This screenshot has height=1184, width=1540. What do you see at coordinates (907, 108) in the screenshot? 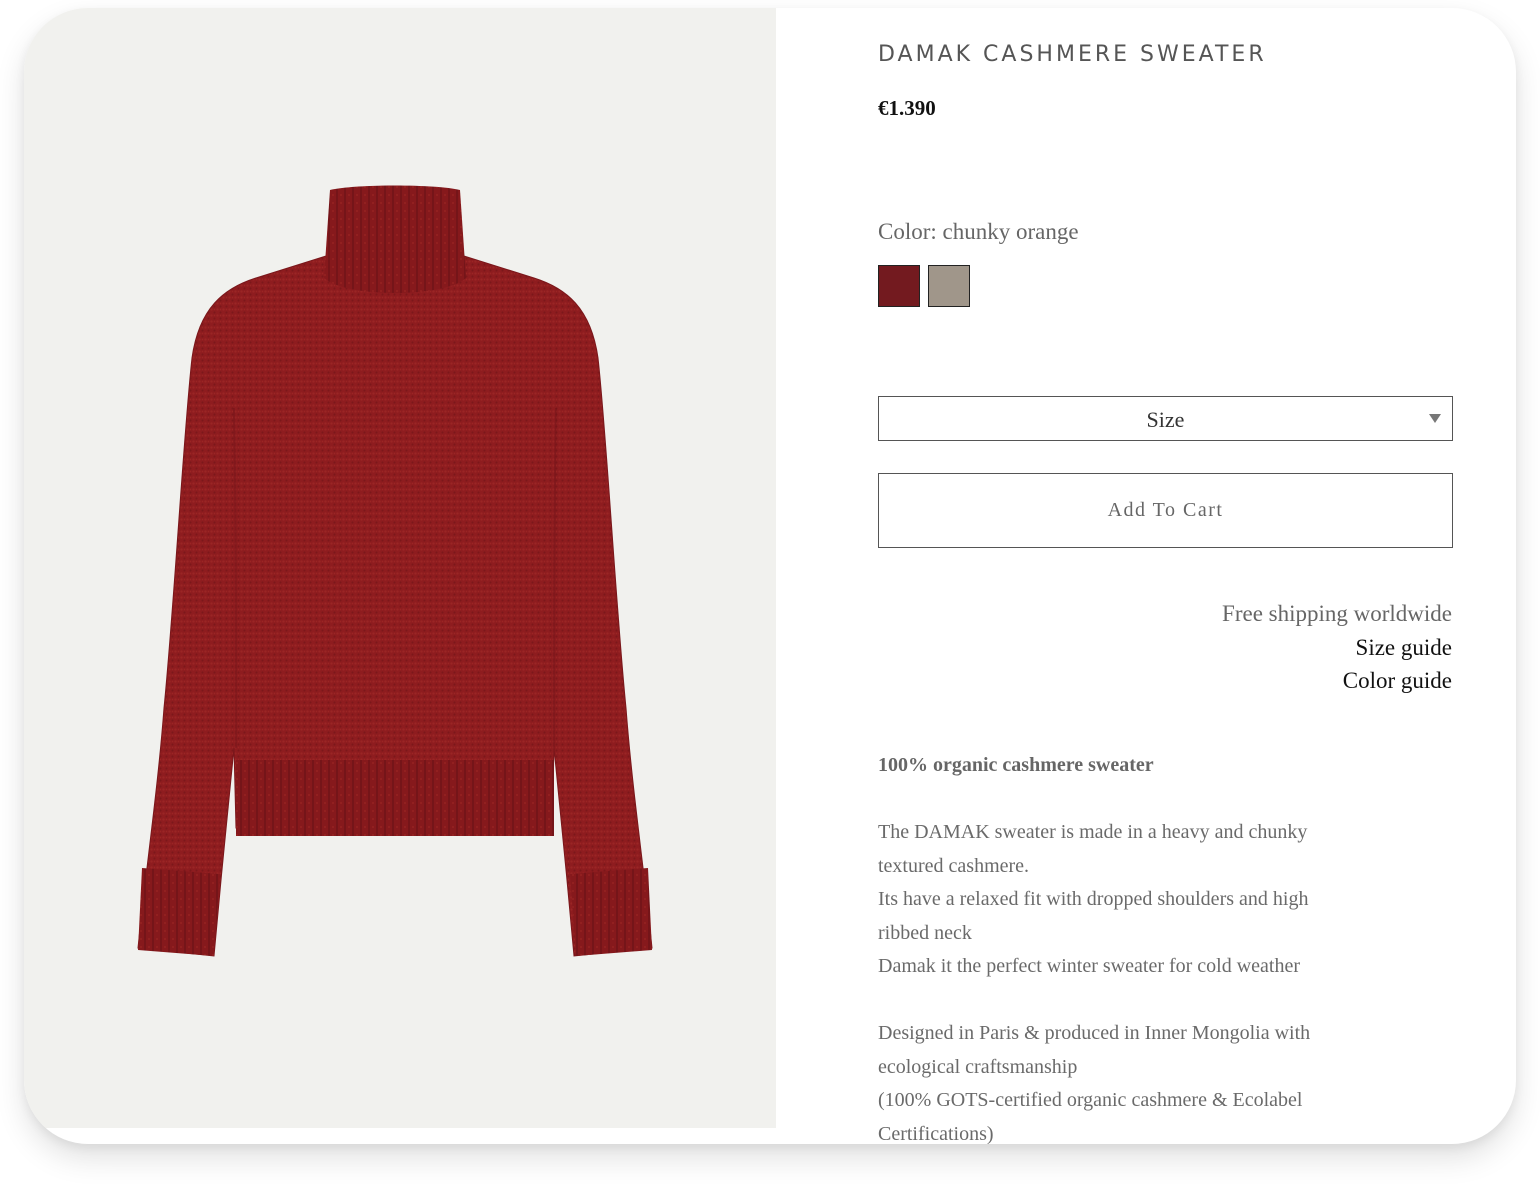
I see `product-price: €1.390` at bounding box center [907, 108].